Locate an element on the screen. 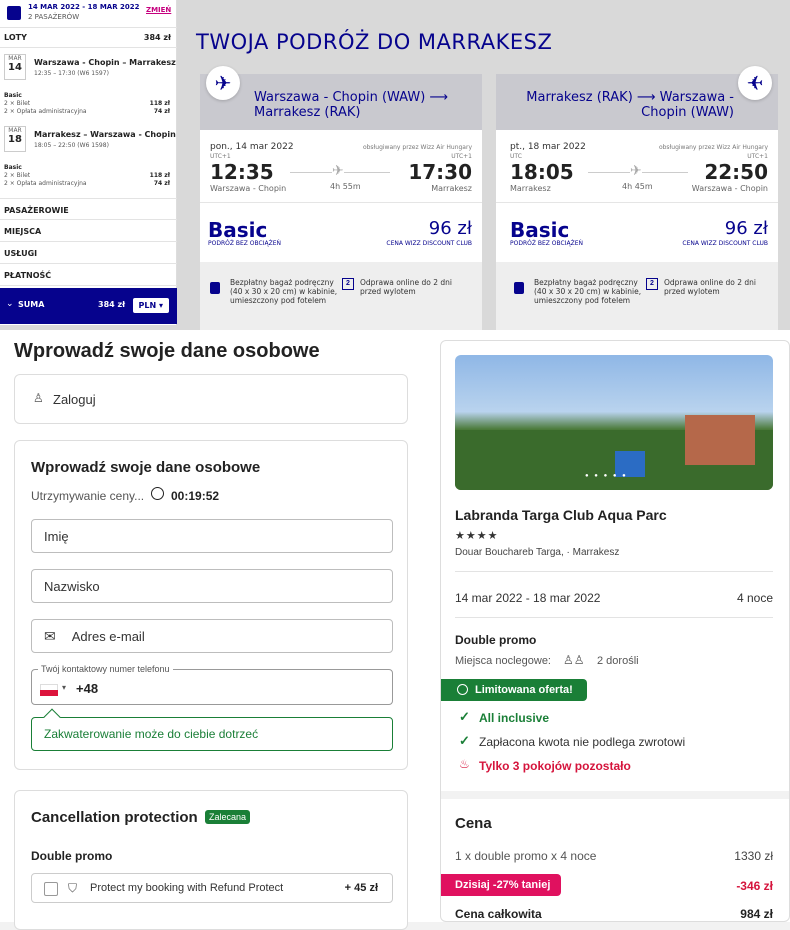  tooltip-text: Zakwaterowanie może do ciebie dotrzeć is located at coordinates (151, 734).